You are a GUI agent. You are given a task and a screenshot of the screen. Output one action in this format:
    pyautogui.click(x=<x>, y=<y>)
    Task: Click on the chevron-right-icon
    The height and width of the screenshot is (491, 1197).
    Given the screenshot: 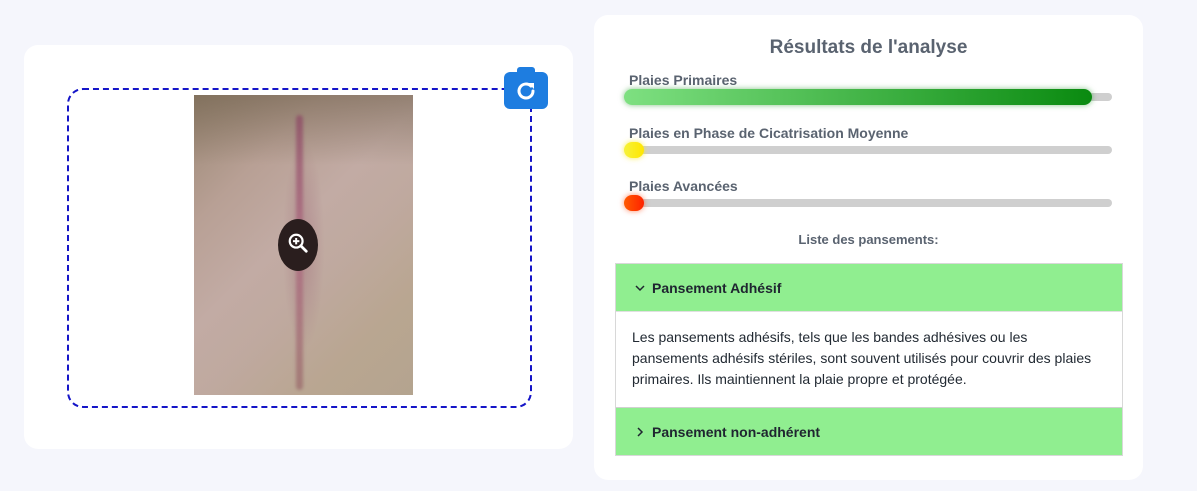 What is the action you would take?
    pyautogui.click(x=642, y=432)
    